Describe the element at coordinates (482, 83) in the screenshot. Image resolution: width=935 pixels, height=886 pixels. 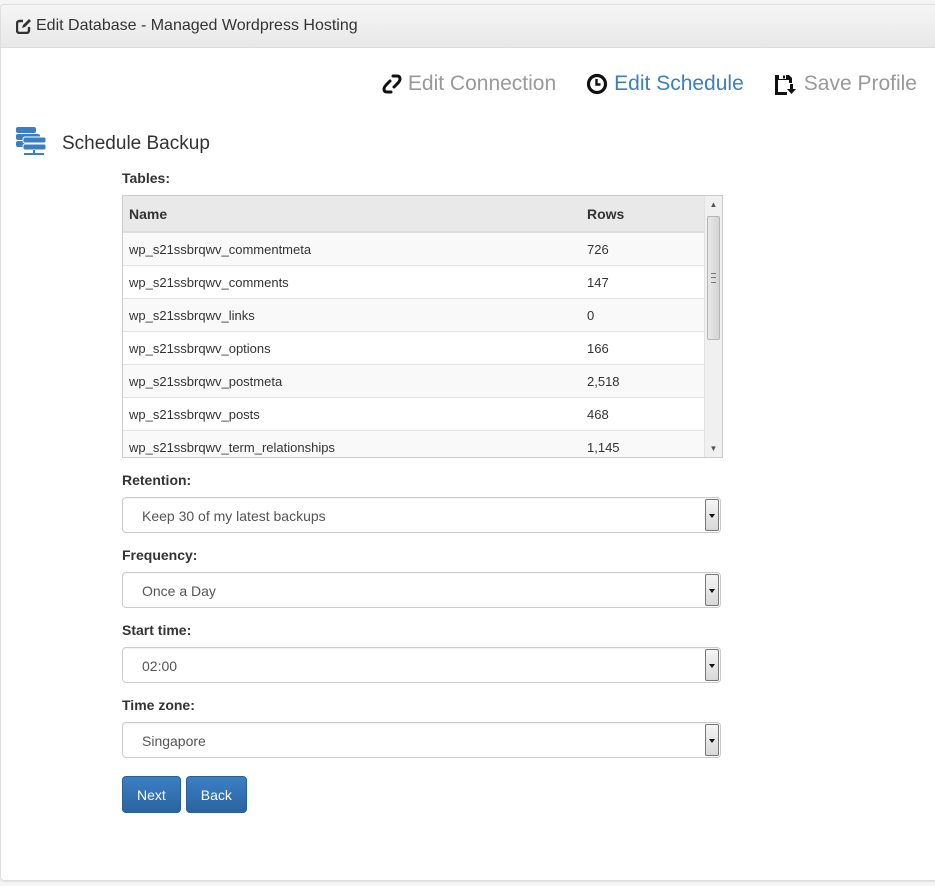
I see `edit-connection-label: Edit Connection` at that location.